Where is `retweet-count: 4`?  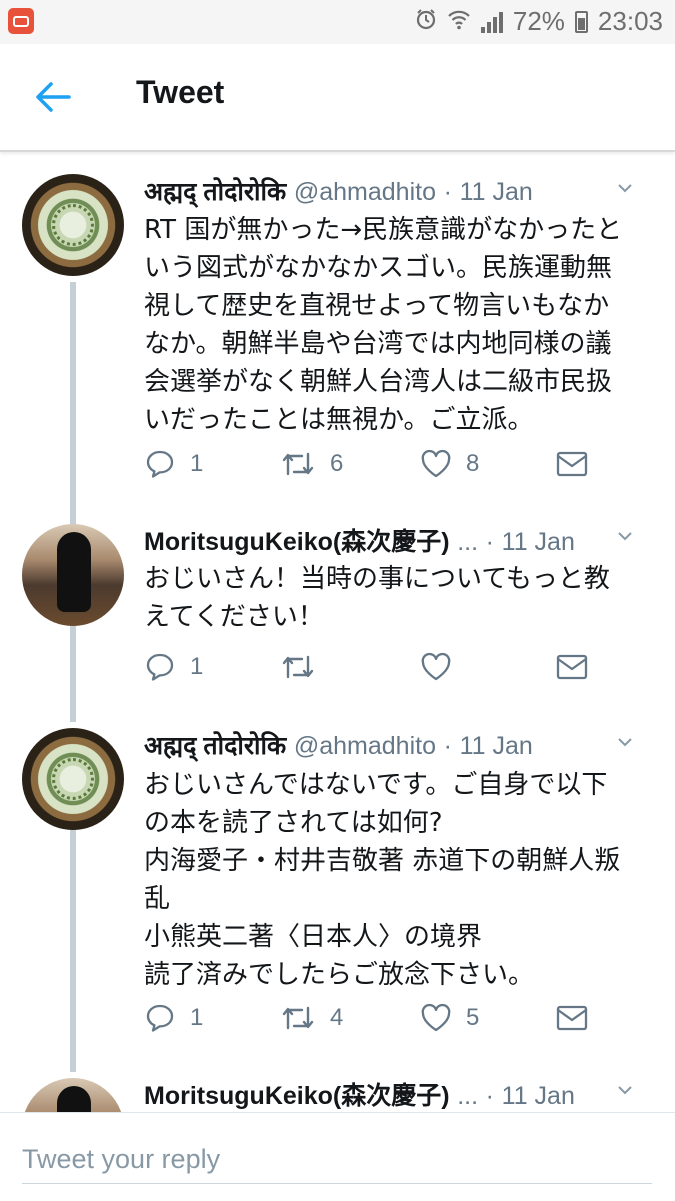 retweet-count: 4 is located at coordinates (337, 1017).